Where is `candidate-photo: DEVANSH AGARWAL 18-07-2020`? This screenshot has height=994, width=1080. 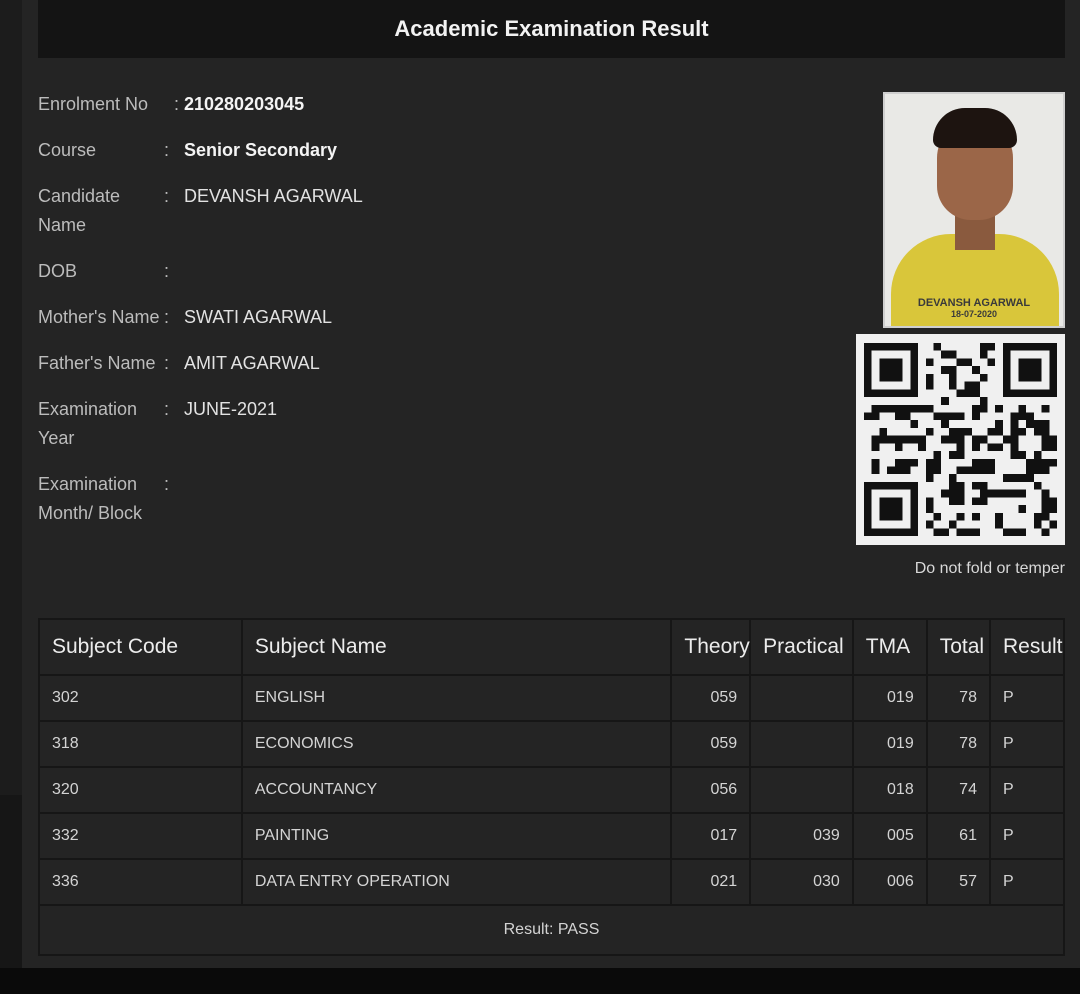
candidate-photo: DEVANSH AGARWAL 18-07-2020 is located at coordinates (974, 210).